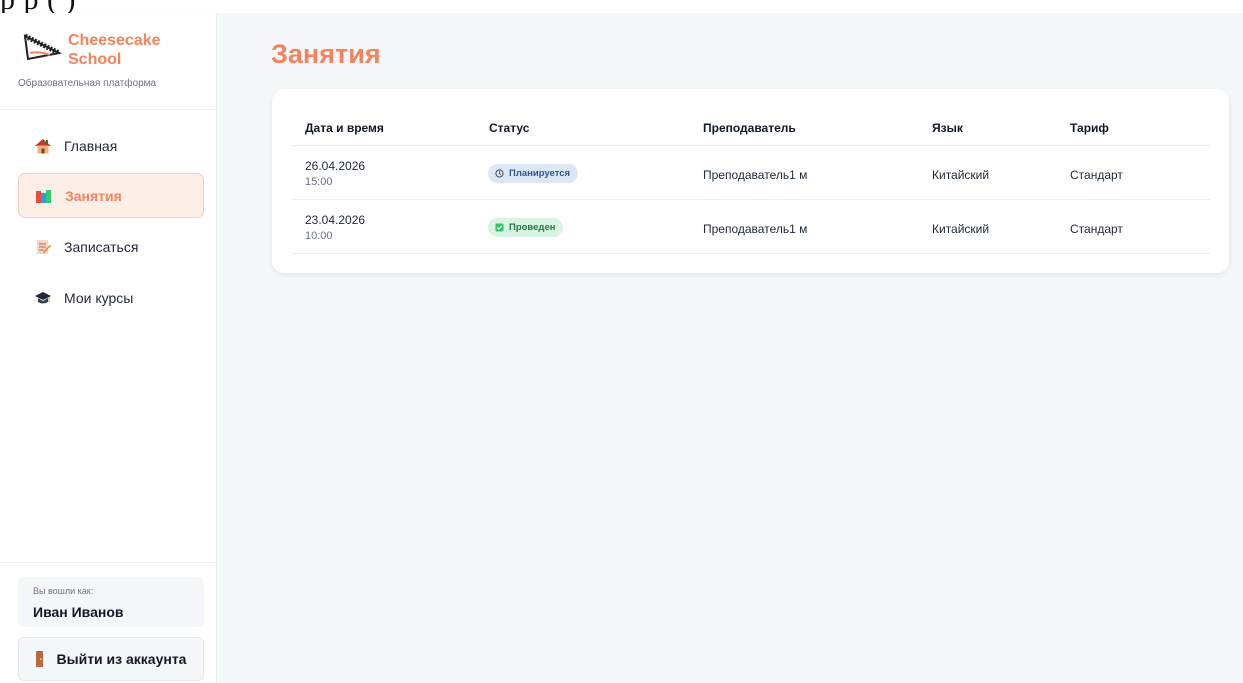 The width and height of the screenshot is (1243, 683). I want to click on door-icon, so click(39, 659).